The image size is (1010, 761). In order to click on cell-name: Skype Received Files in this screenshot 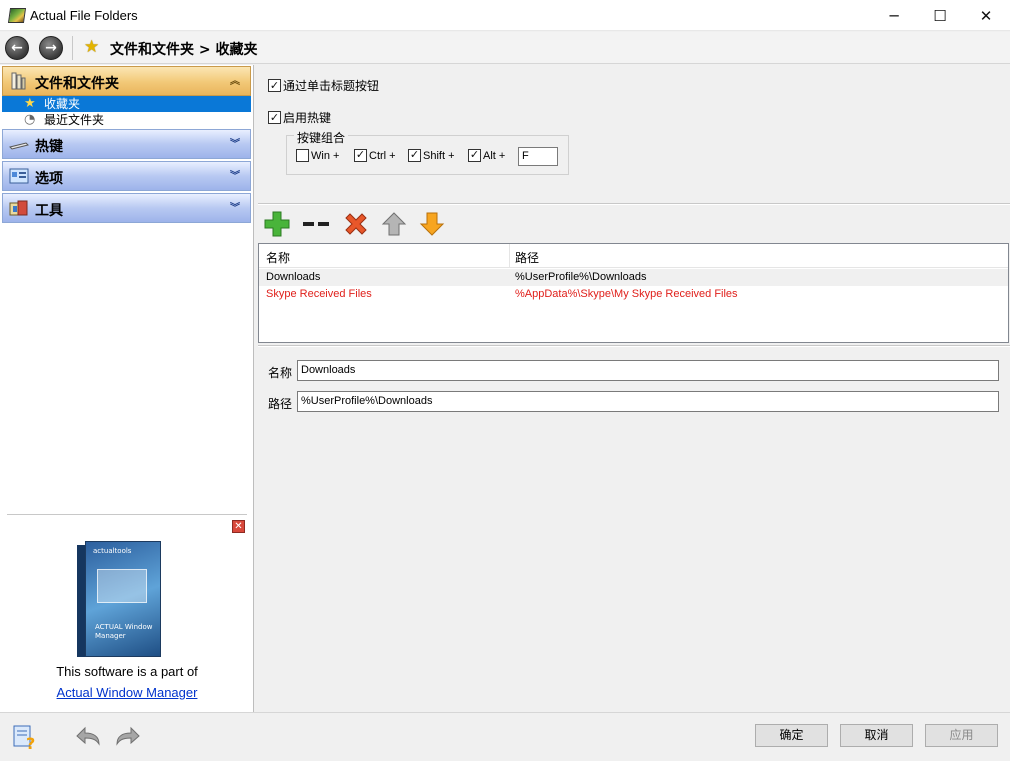, I will do `click(319, 294)`.